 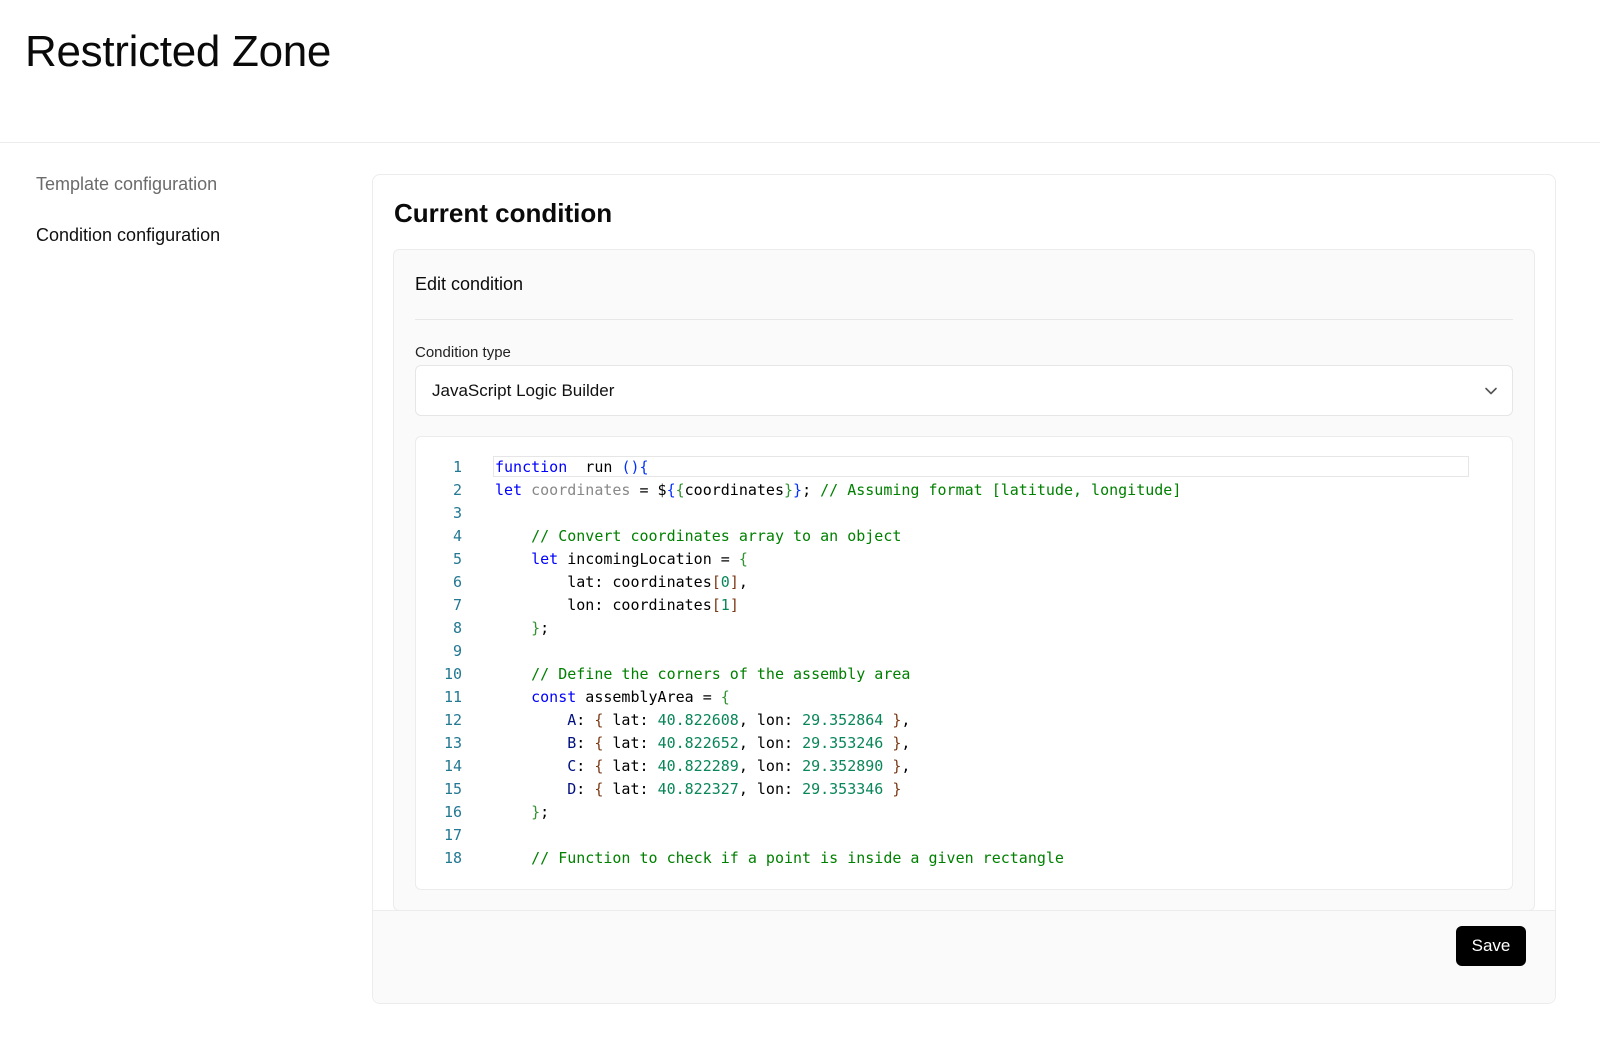 What do you see at coordinates (639, 559) in the screenshot?
I see `code-text: let incomingLocation = {` at bounding box center [639, 559].